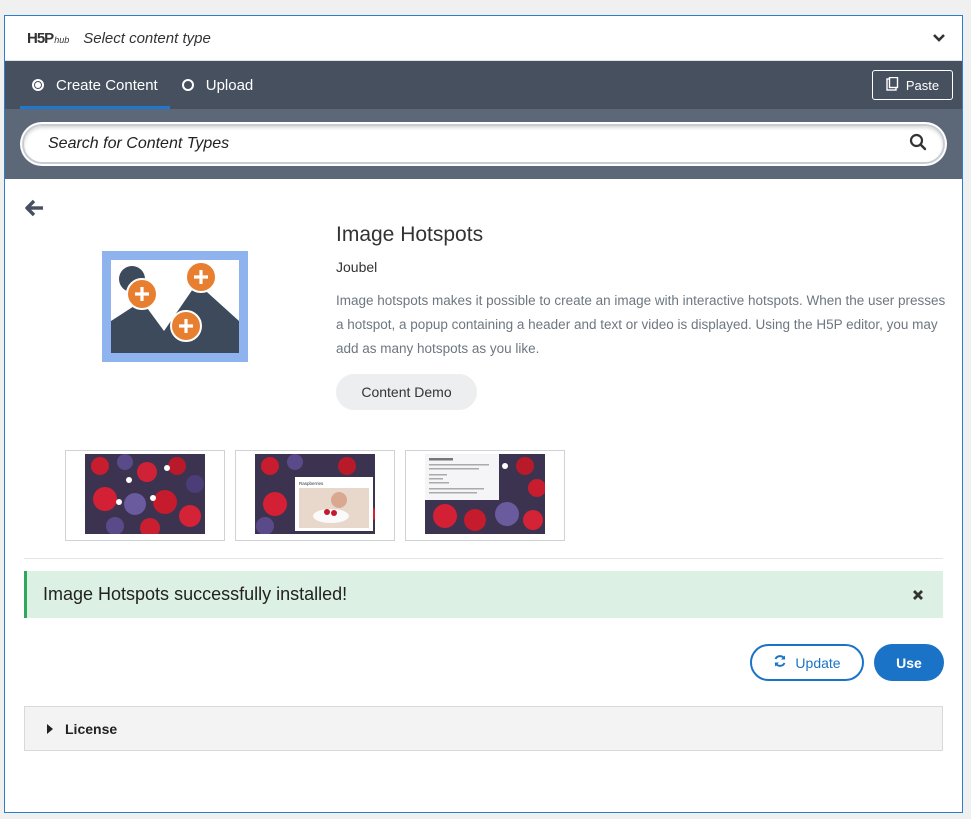 The image size is (971, 819). I want to click on tab-create-content: Create Content, so click(95, 85).